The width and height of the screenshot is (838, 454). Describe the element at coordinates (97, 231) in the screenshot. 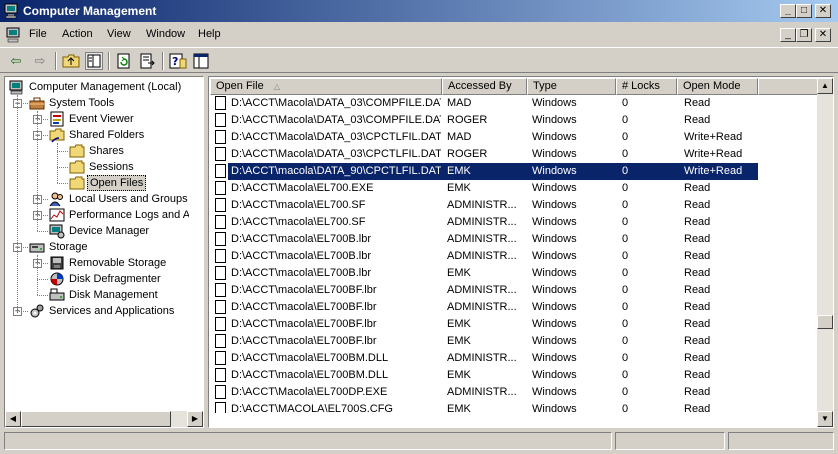

I see `tree-item-device-manager: Device Manager` at that location.